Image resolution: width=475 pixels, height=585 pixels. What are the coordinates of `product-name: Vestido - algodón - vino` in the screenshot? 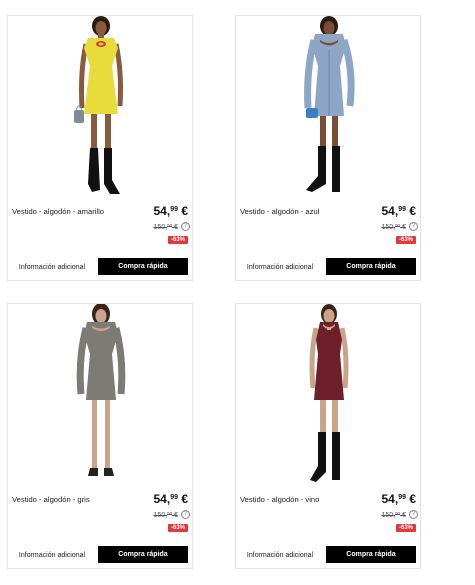 It's located at (279, 499).